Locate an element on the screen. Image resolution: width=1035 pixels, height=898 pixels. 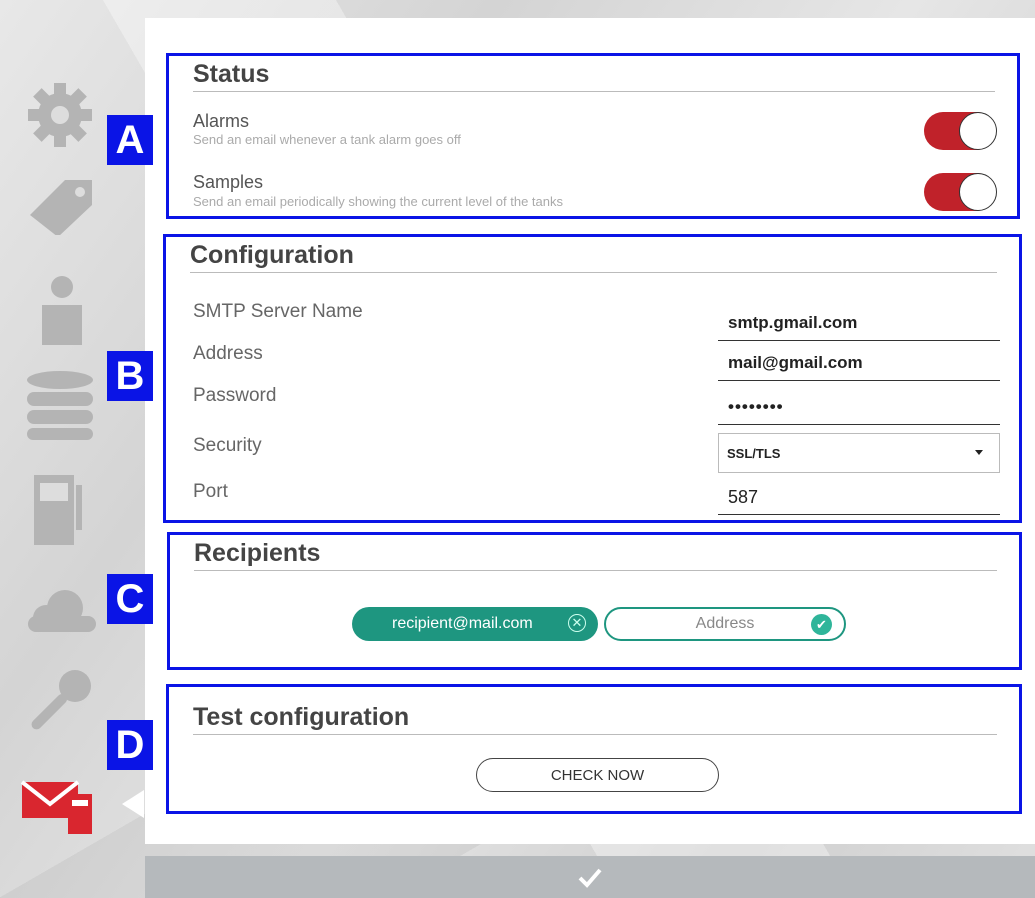
recipients-heading: Recipients is located at coordinates (595, 555).